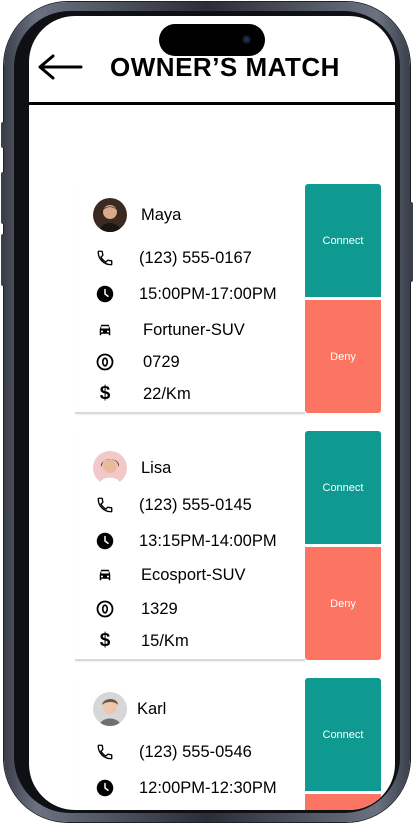 Image resolution: width=417 pixels, height=827 pixels. Describe the element at coordinates (208, 787) in the screenshot. I see `time-slot: 12:00PM-12:30PM` at that location.